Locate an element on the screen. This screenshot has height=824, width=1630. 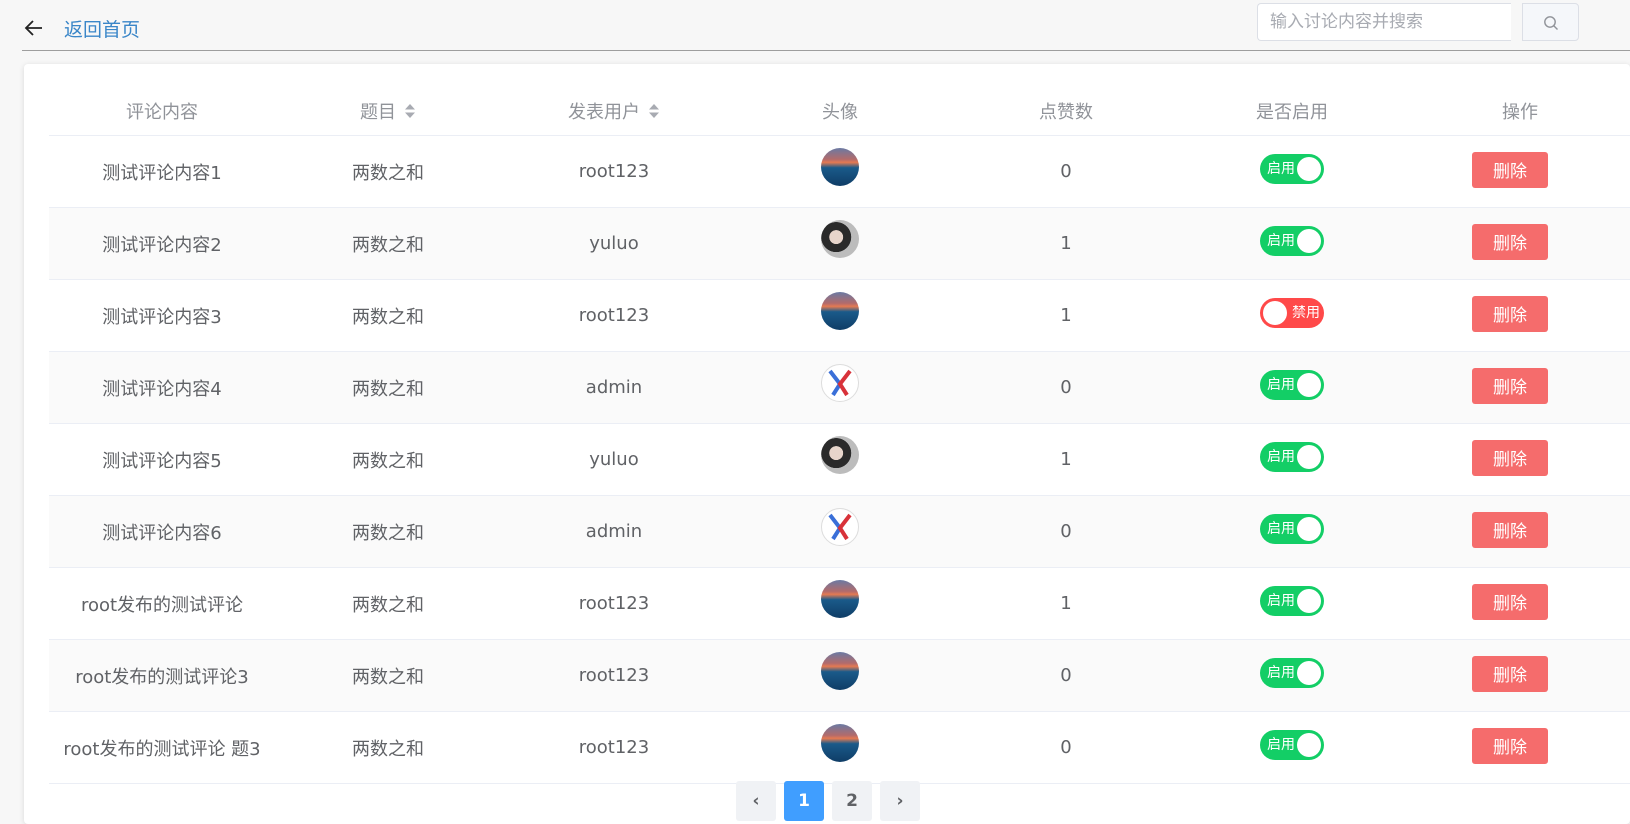
page-1-button: 1 is located at coordinates (804, 801).